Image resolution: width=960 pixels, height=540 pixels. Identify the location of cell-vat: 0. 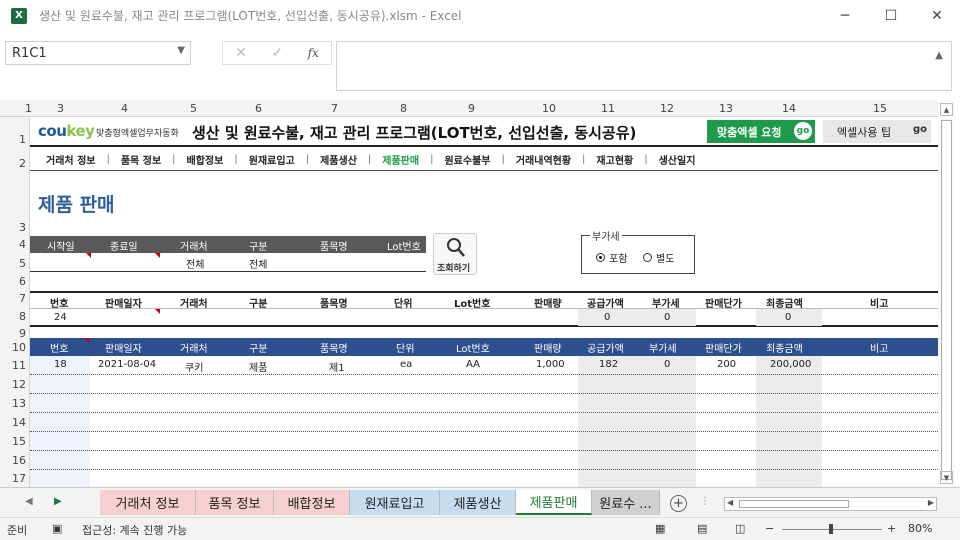
(667, 364).